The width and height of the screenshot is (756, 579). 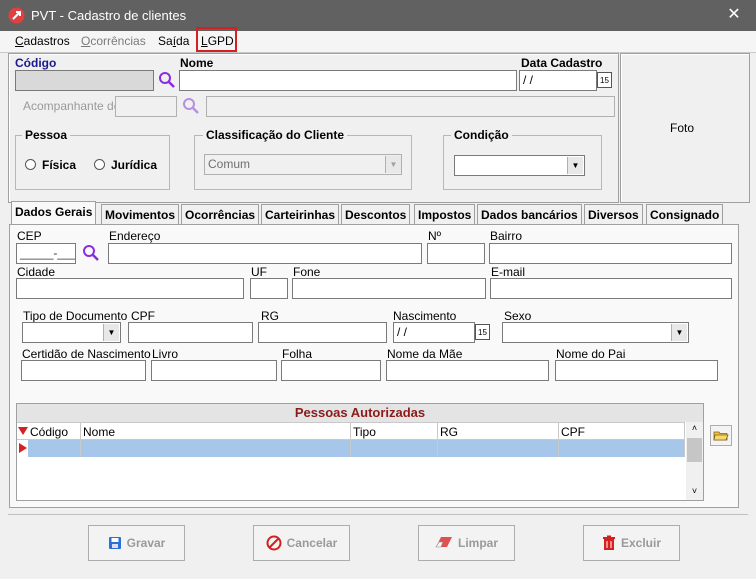 I want to click on radio-juridica, so click(x=99, y=164).